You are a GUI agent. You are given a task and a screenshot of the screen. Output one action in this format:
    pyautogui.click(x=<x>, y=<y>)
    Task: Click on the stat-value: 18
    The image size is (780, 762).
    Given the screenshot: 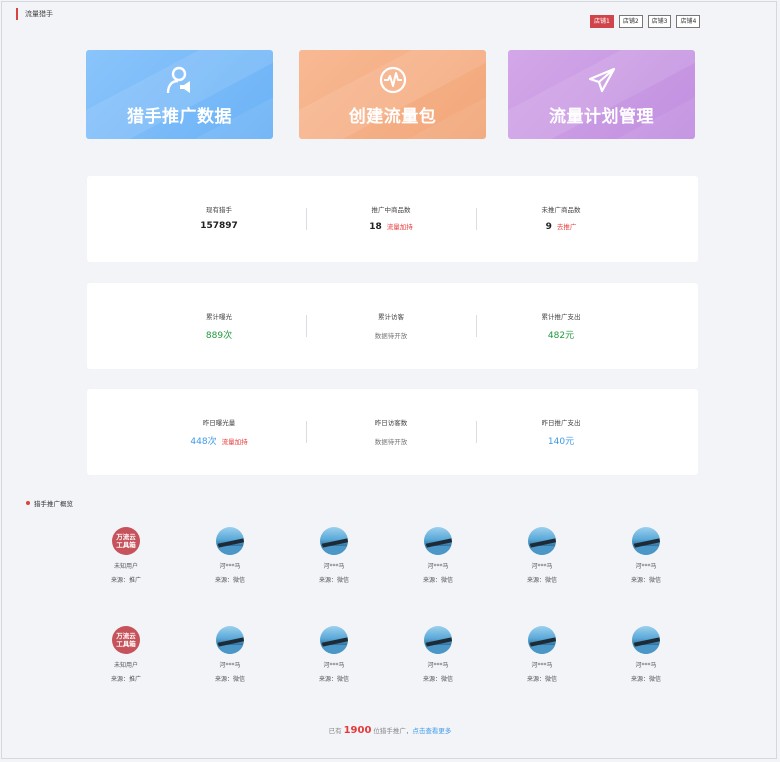 What is the action you would take?
    pyautogui.click(x=375, y=227)
    